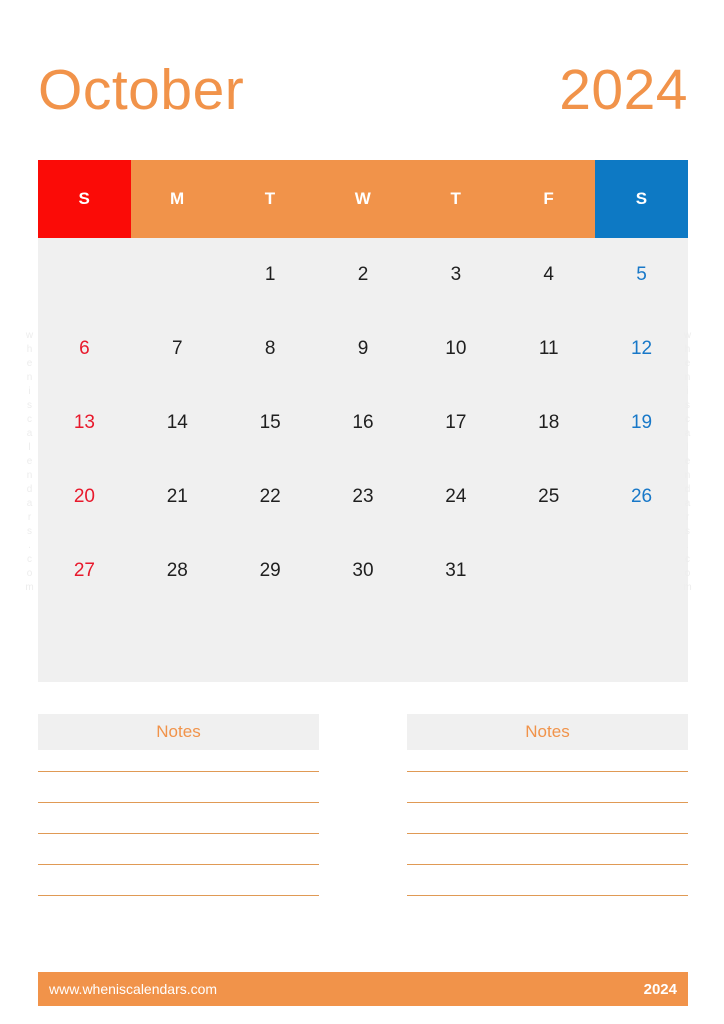  Describe the element at coordinates (270, 497) in the screenshot. I see `day-cell-22: 22` at that location.